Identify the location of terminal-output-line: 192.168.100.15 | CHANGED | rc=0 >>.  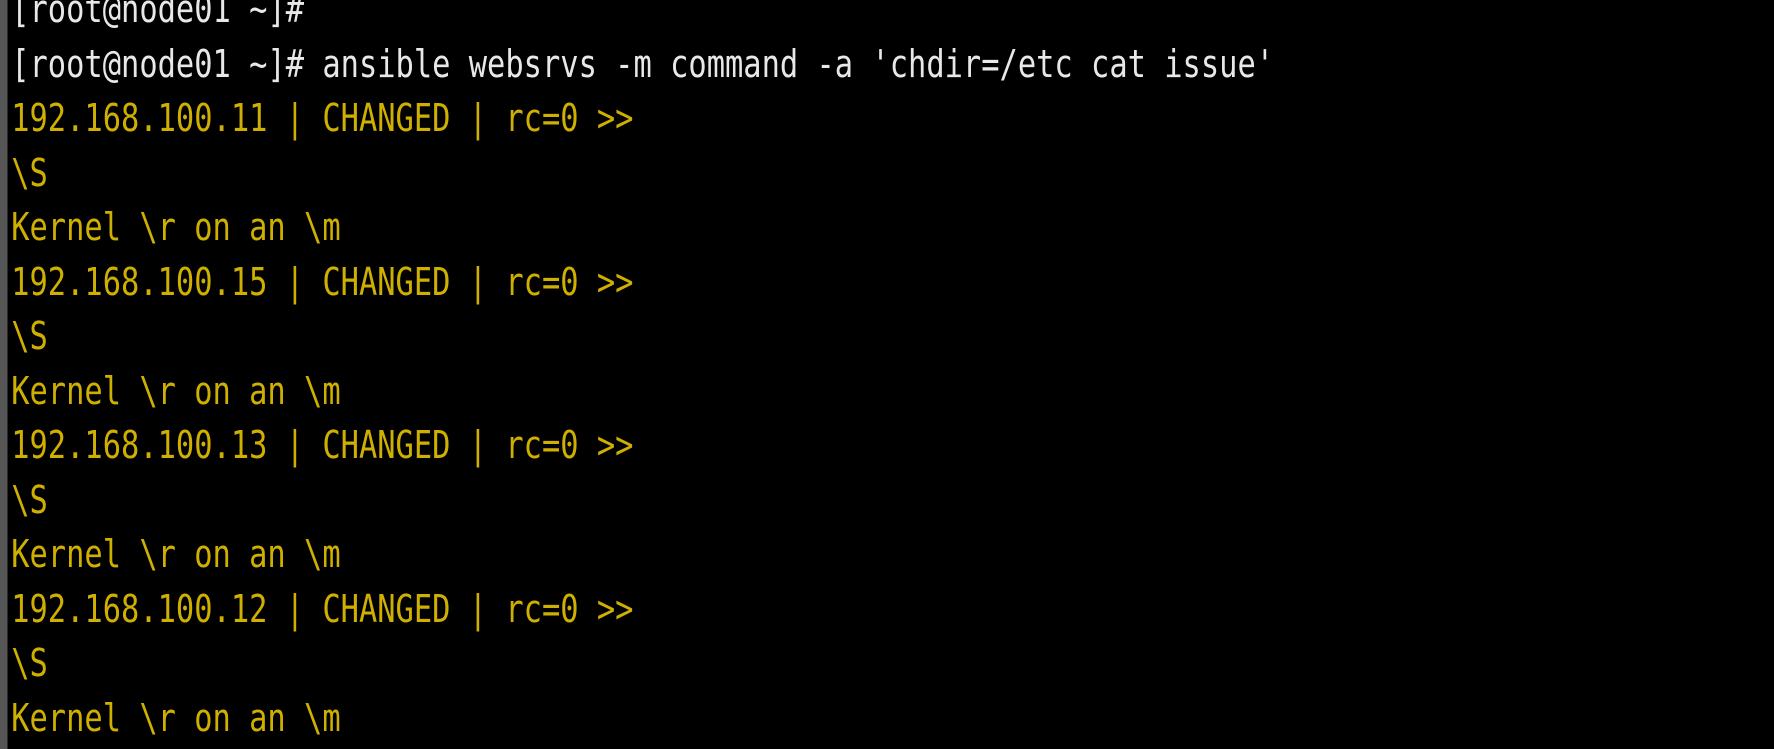
(322, 281).